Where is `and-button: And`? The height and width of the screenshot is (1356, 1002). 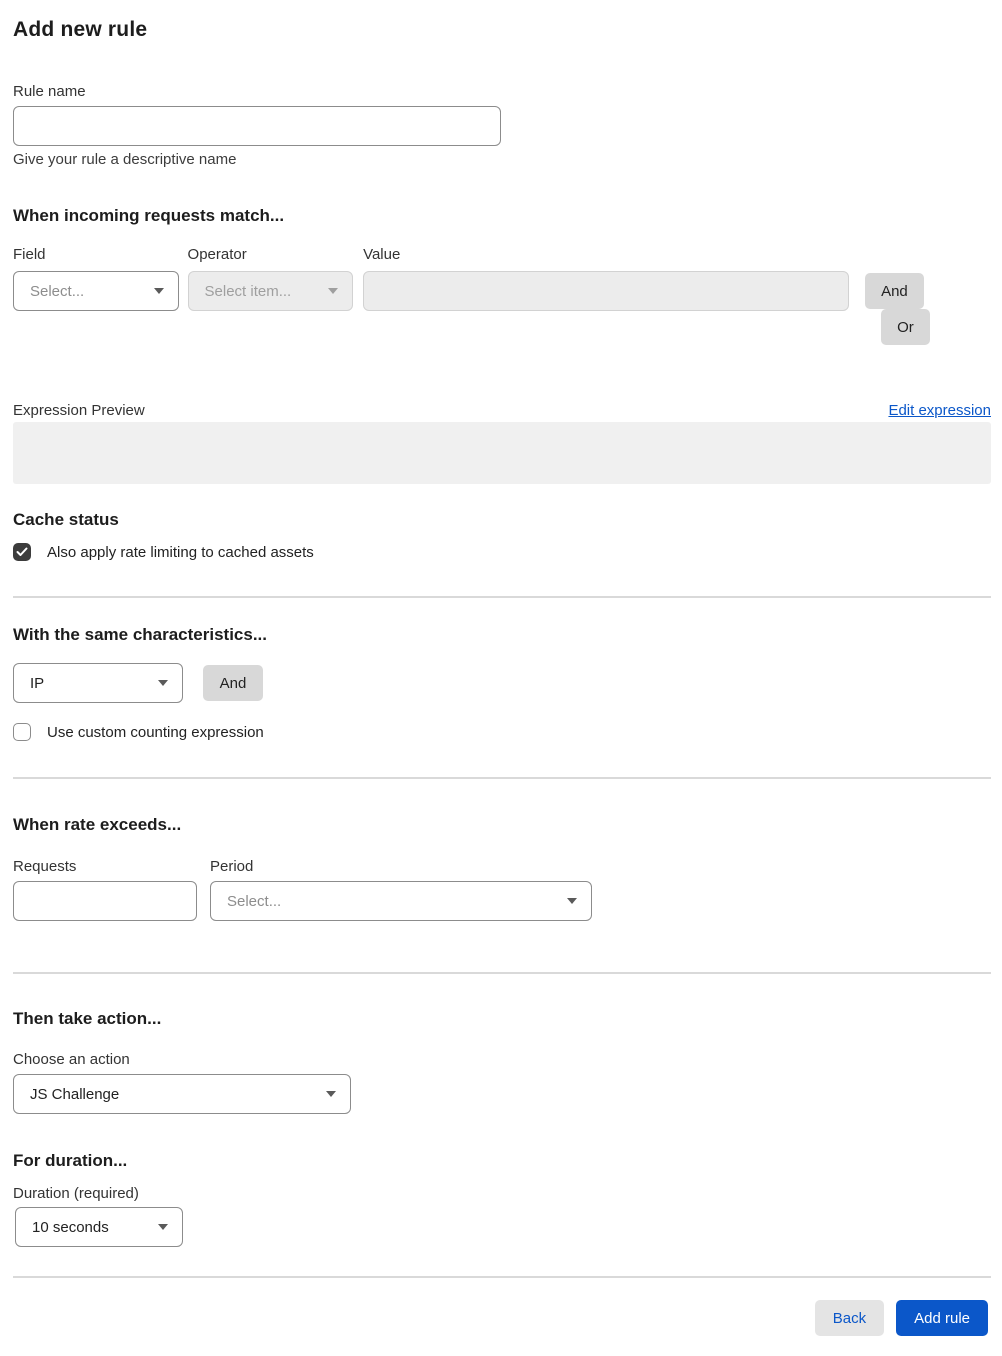 and-button: And is located at coordinates (894, 291).